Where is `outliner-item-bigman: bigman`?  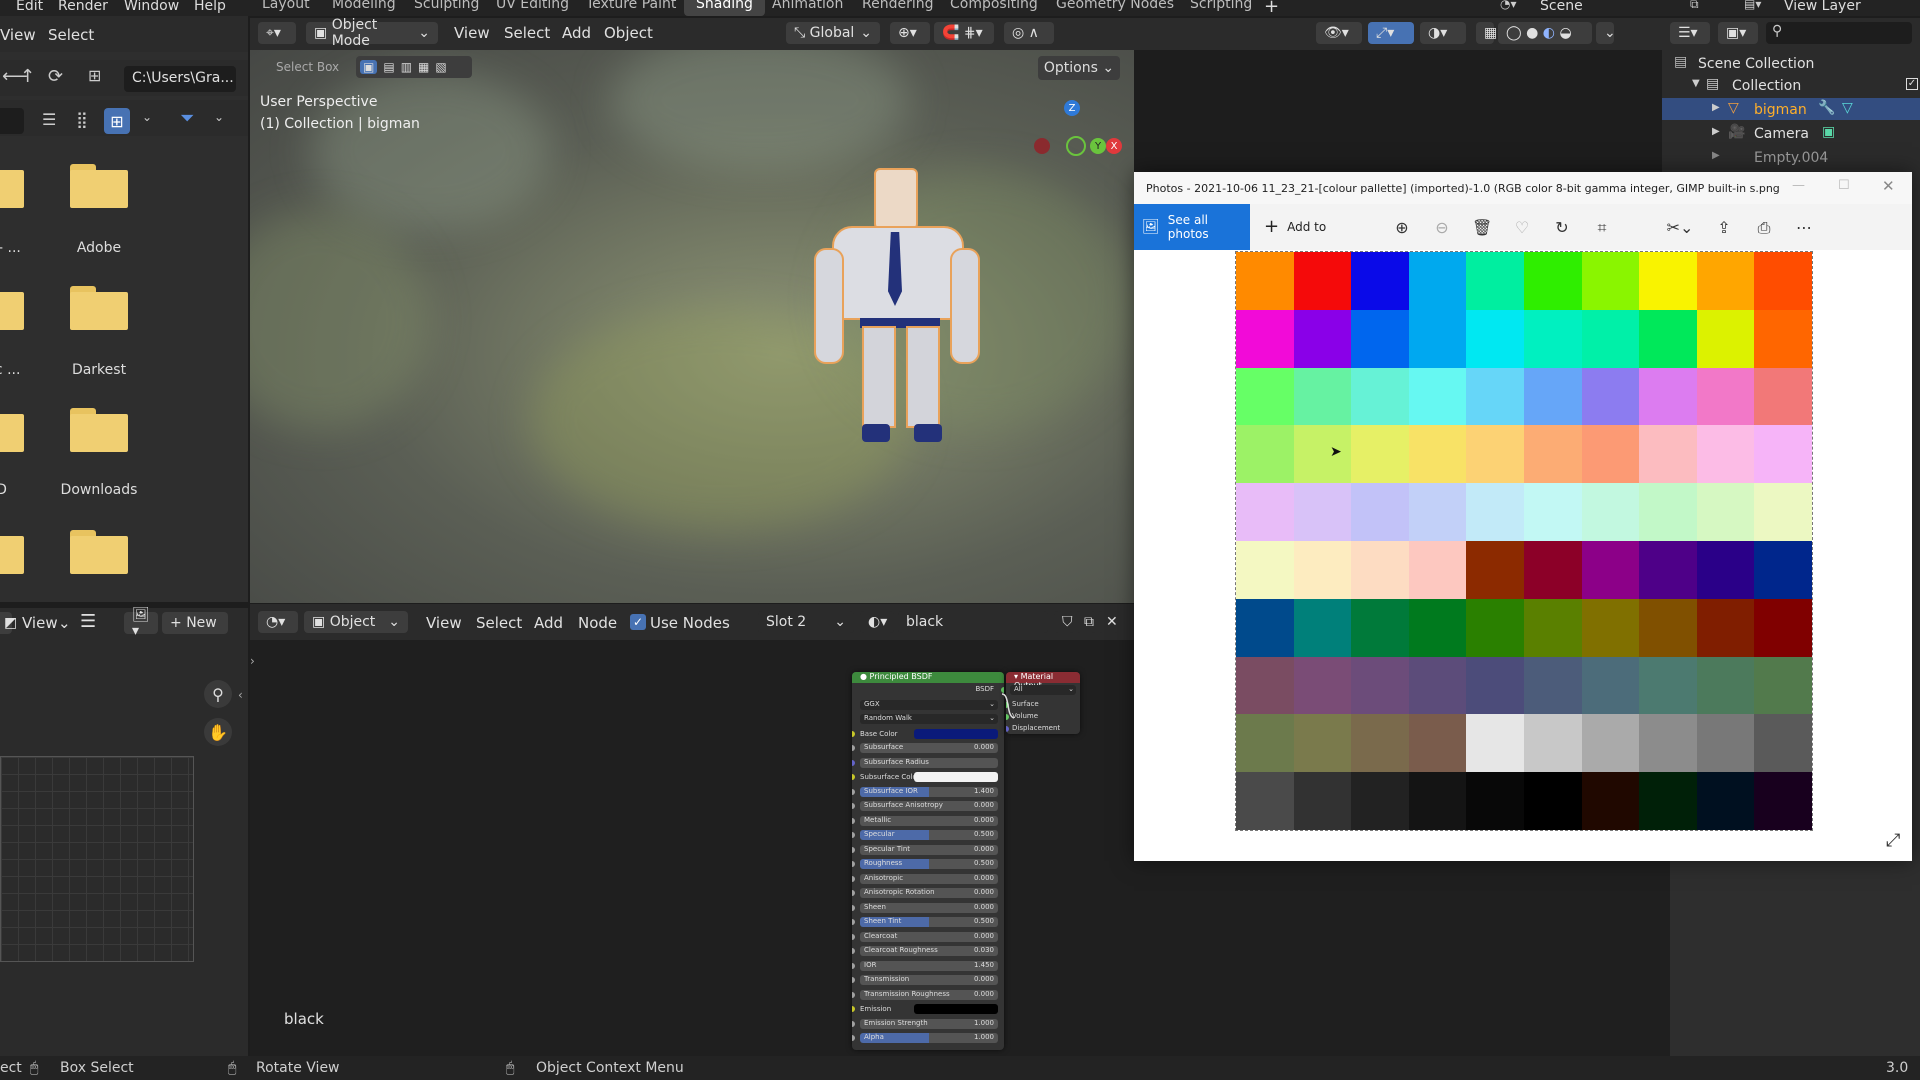 outliner-item-bigman: bigman is located at coordinates (1780, 110).